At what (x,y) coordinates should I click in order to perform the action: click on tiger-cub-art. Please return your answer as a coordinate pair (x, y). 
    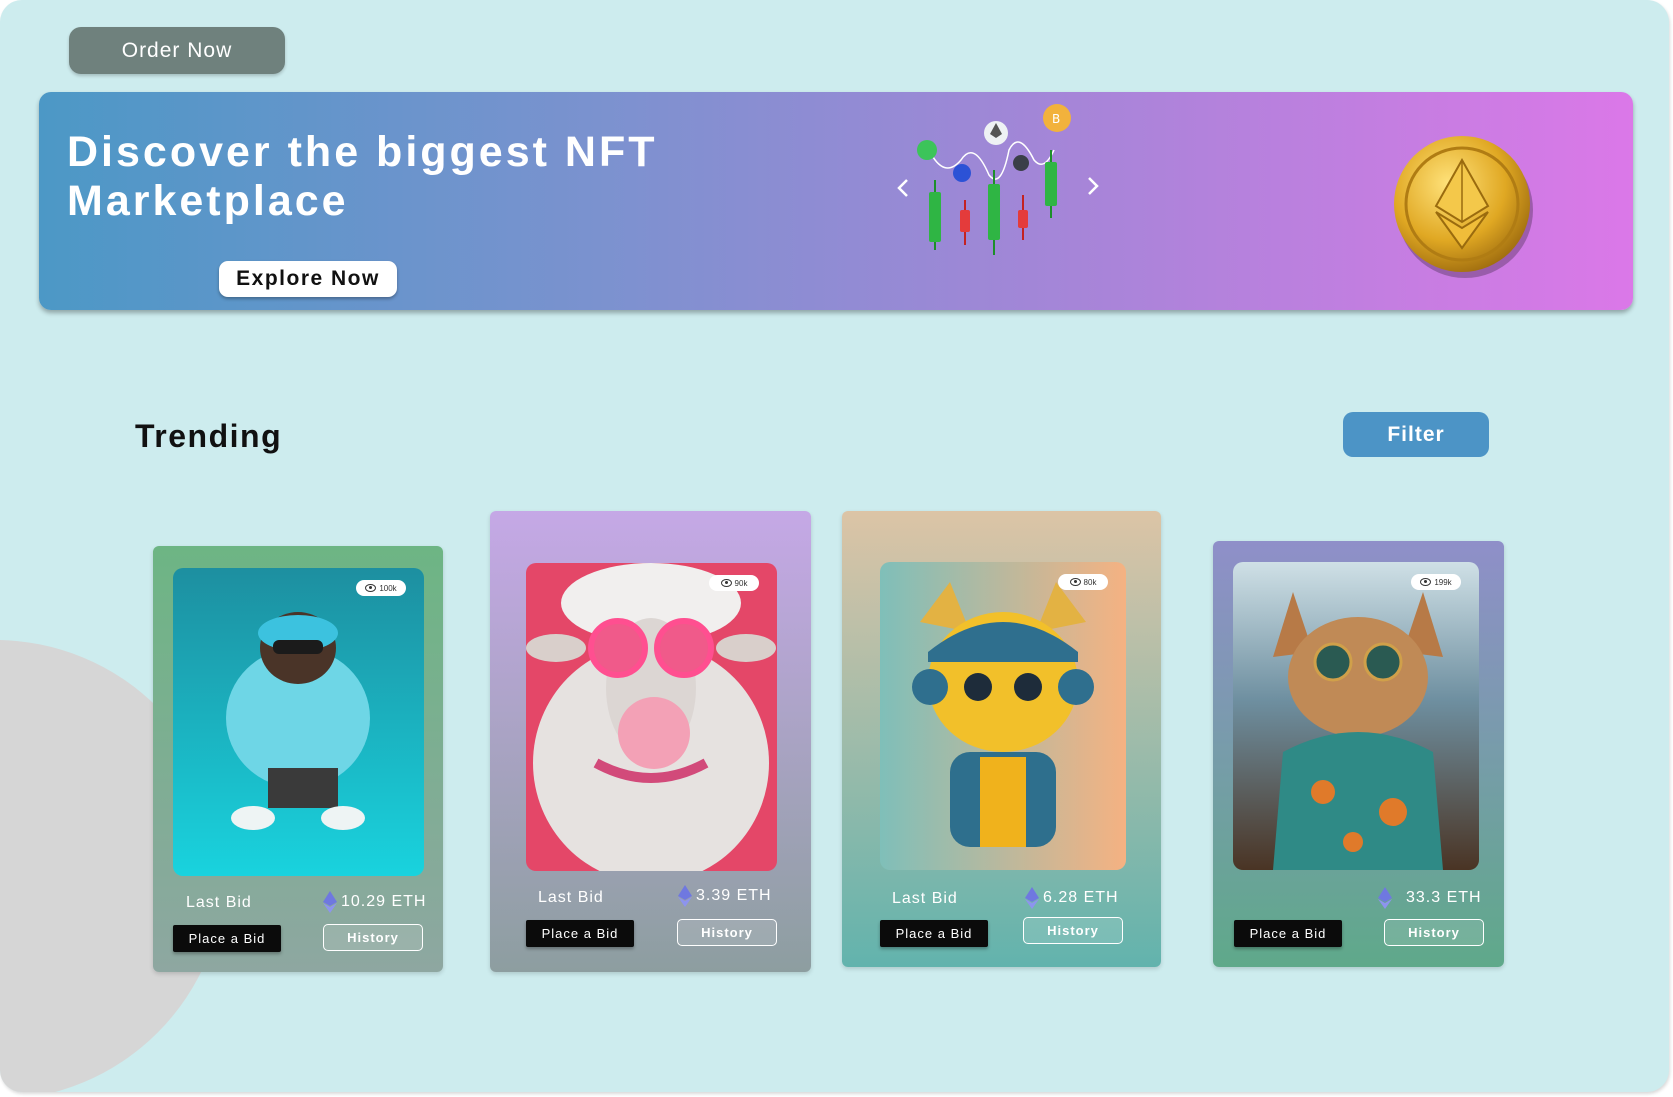
    Looking at the image, I should click on (1003, 716).